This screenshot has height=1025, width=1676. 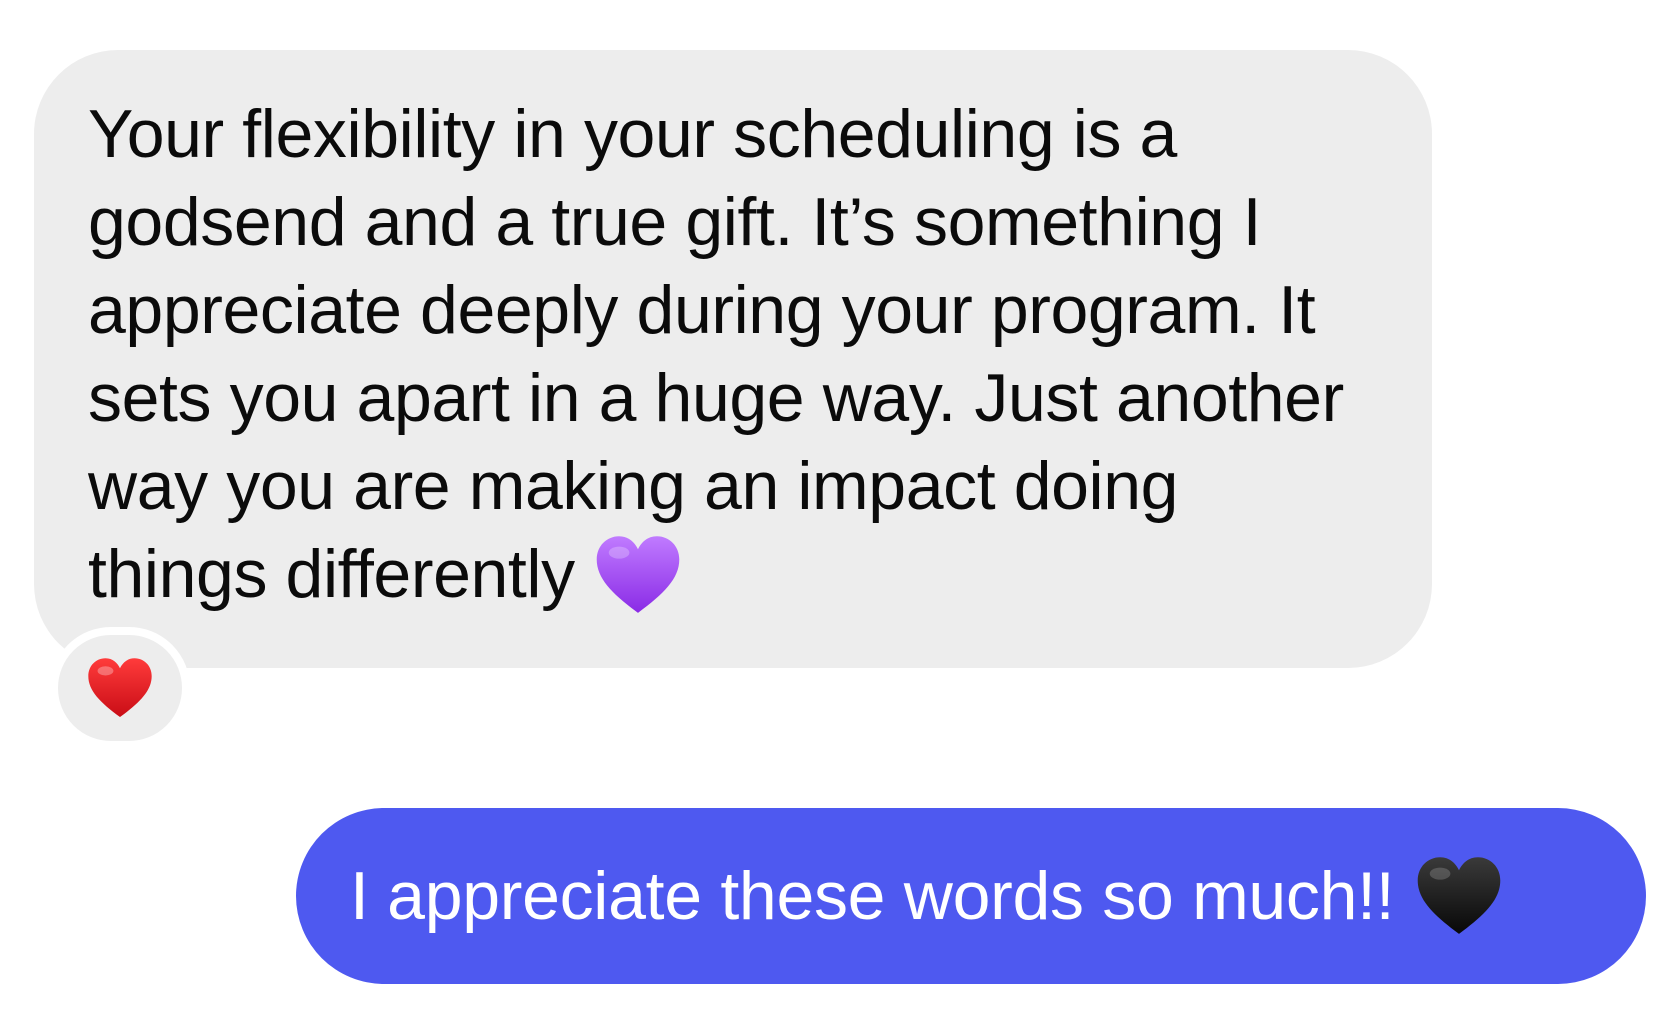 What do you see at coordinates (1459, 896) in the screenshot?
I see `black-heart-icon` at bounding box center [1459, 896].